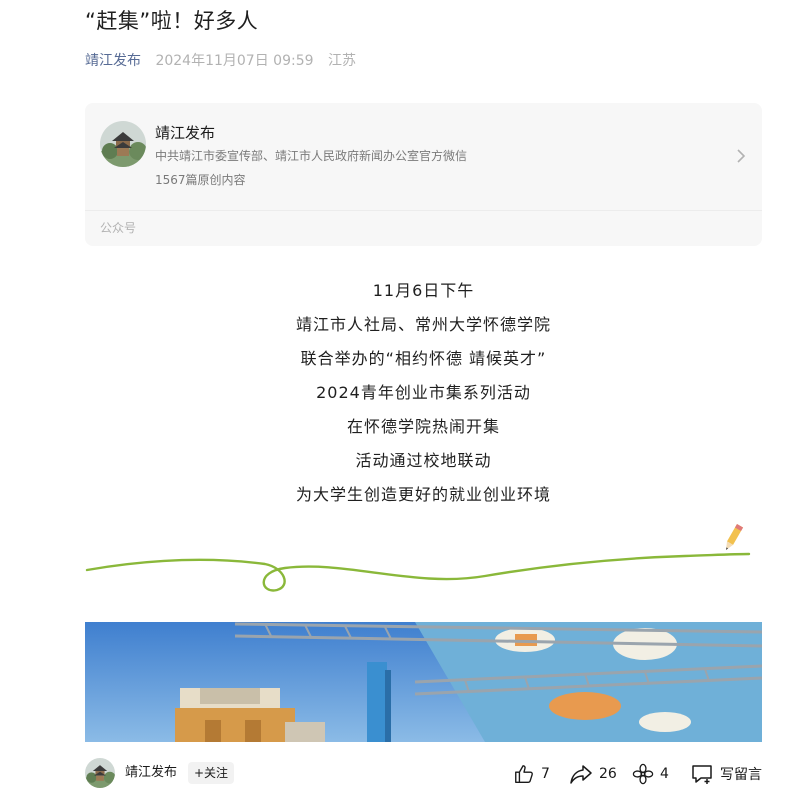 The width and height of the screenshot is (789, 791). What do you see at coordinates (234, 61) in the screenshot?
I see `publish-time: 2024年11月07日 09:59` at bounding box center [234, 61].